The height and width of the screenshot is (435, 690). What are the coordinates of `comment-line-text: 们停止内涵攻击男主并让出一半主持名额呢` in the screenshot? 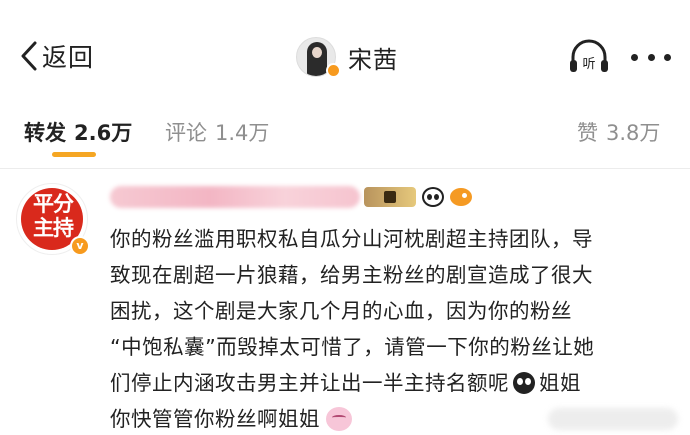 It's located at (309, 383).